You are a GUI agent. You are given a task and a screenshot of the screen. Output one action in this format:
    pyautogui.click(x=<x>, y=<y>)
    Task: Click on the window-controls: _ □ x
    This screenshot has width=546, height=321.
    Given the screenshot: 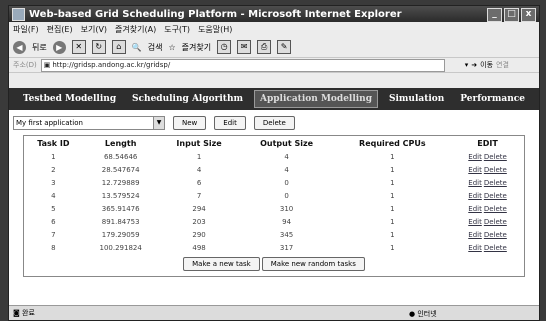 What is the action you would take?
    pyautogui.click(x=511, y=15)
    